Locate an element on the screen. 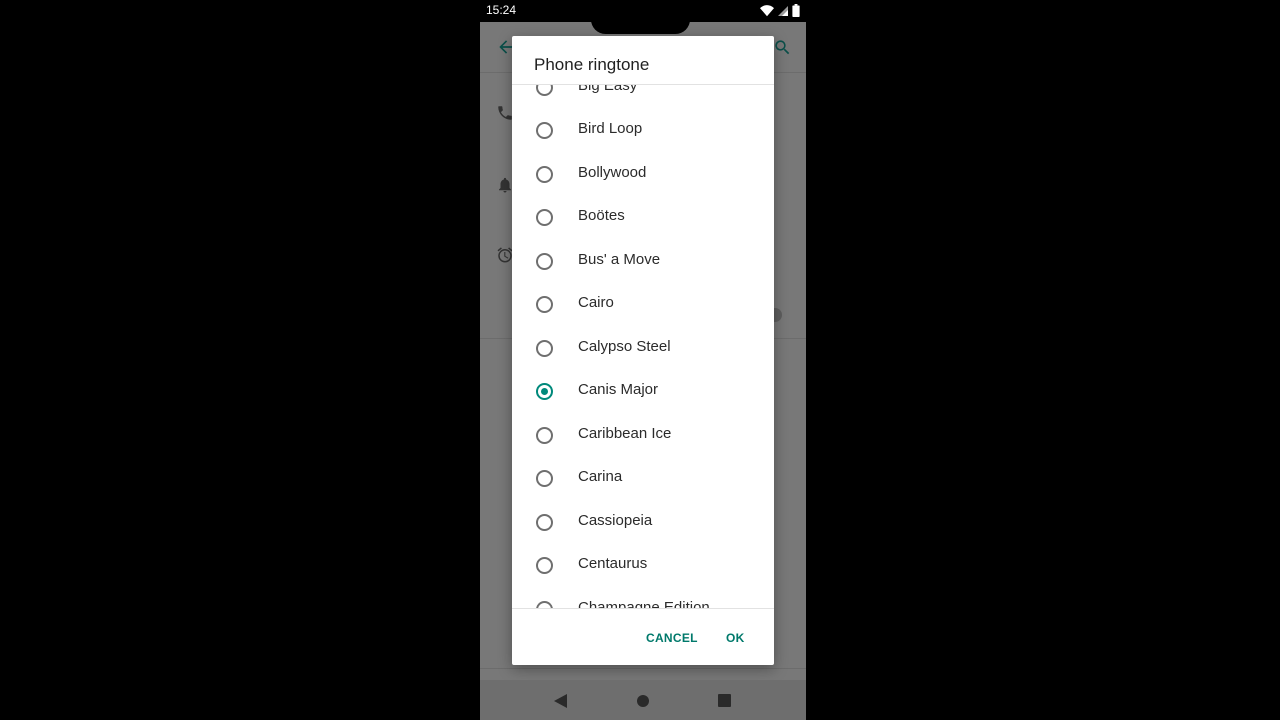  ringtone-option-canis-major: Canis Major is located at coordinates (643, 391).